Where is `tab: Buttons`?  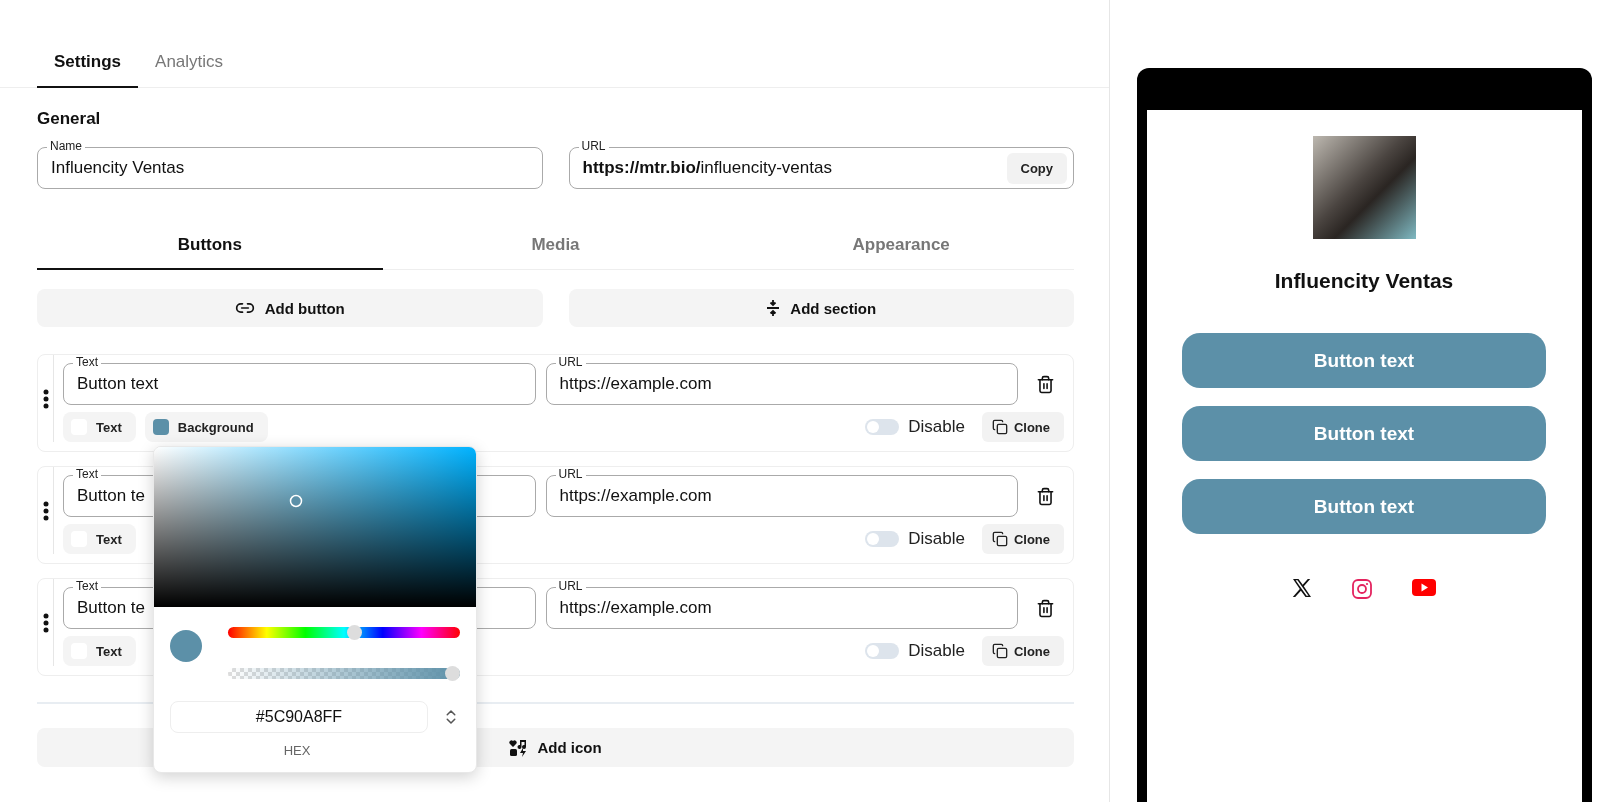 tab: Buttons is located at coordinates (210, 248).